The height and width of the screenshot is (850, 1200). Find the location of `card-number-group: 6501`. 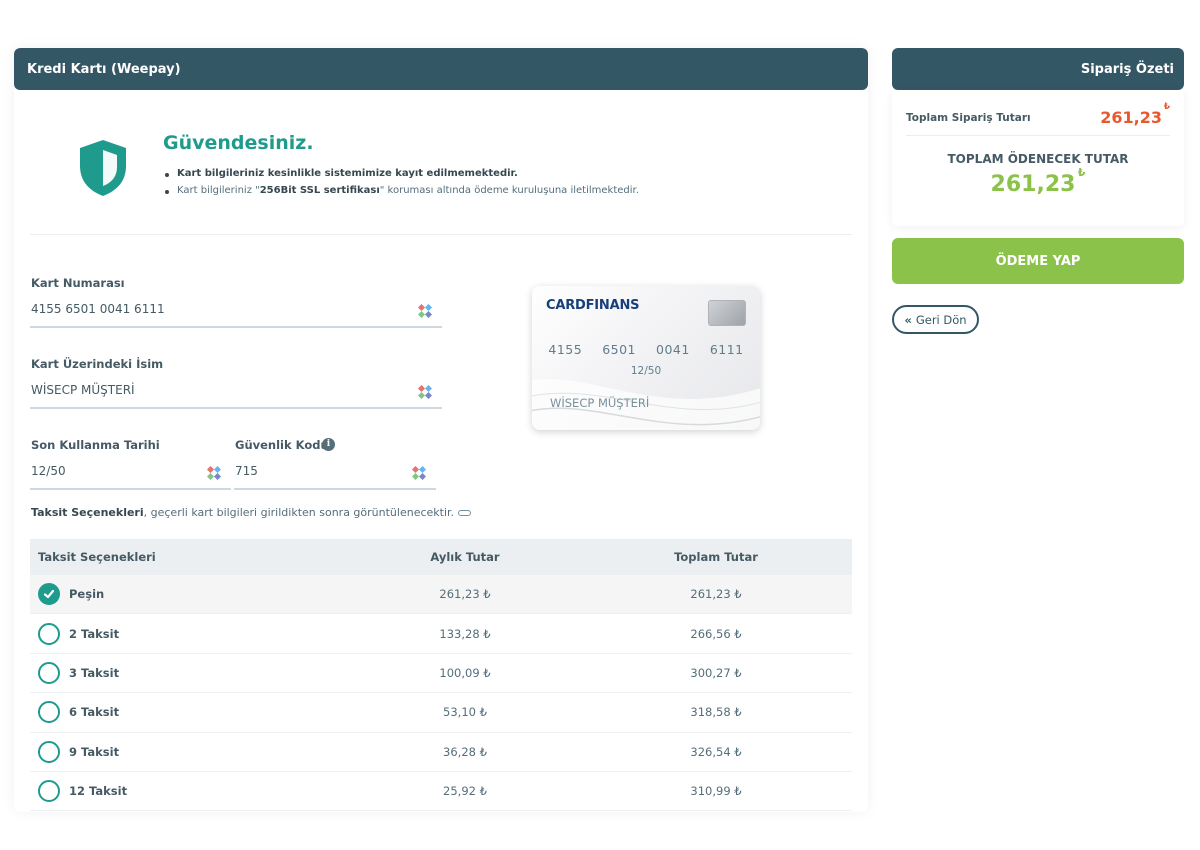

card-number-group: 6501 is located at coordinates (619, 349).